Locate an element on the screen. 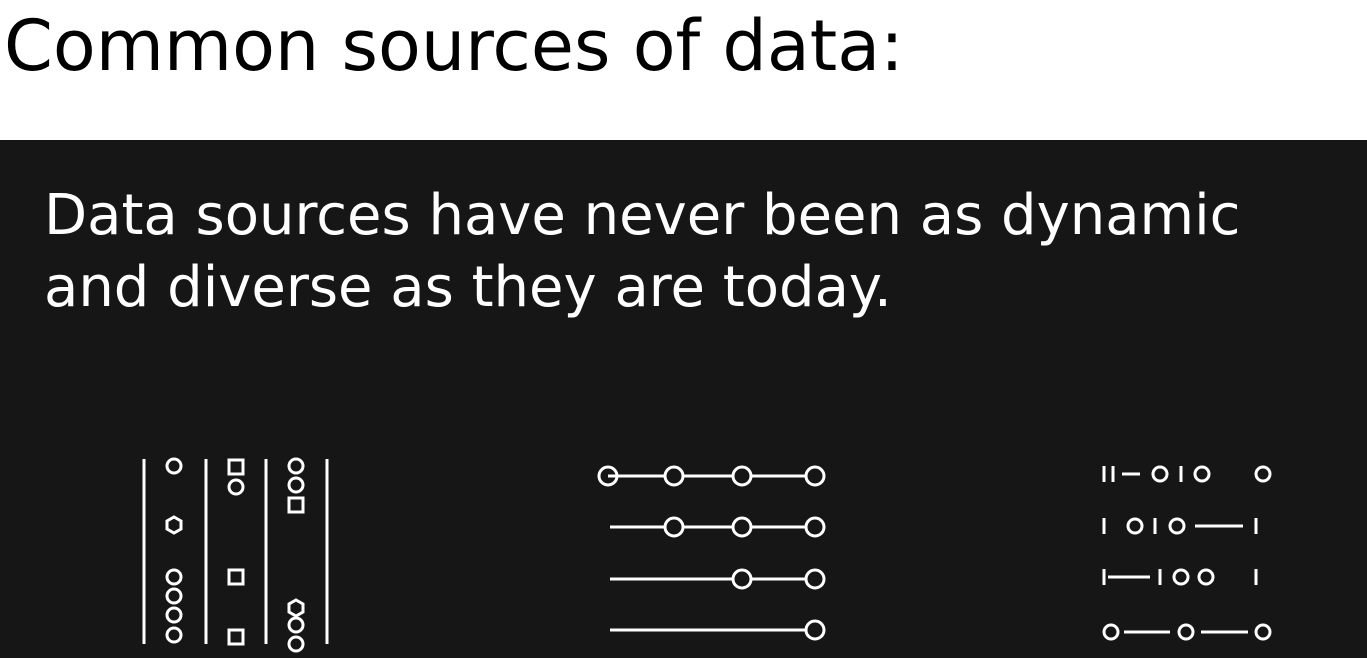 The width and height of the screenshot is (1367, 658). subtitle-line-1: Data sources have never been as dynamic is located at coordinates (642, 215).